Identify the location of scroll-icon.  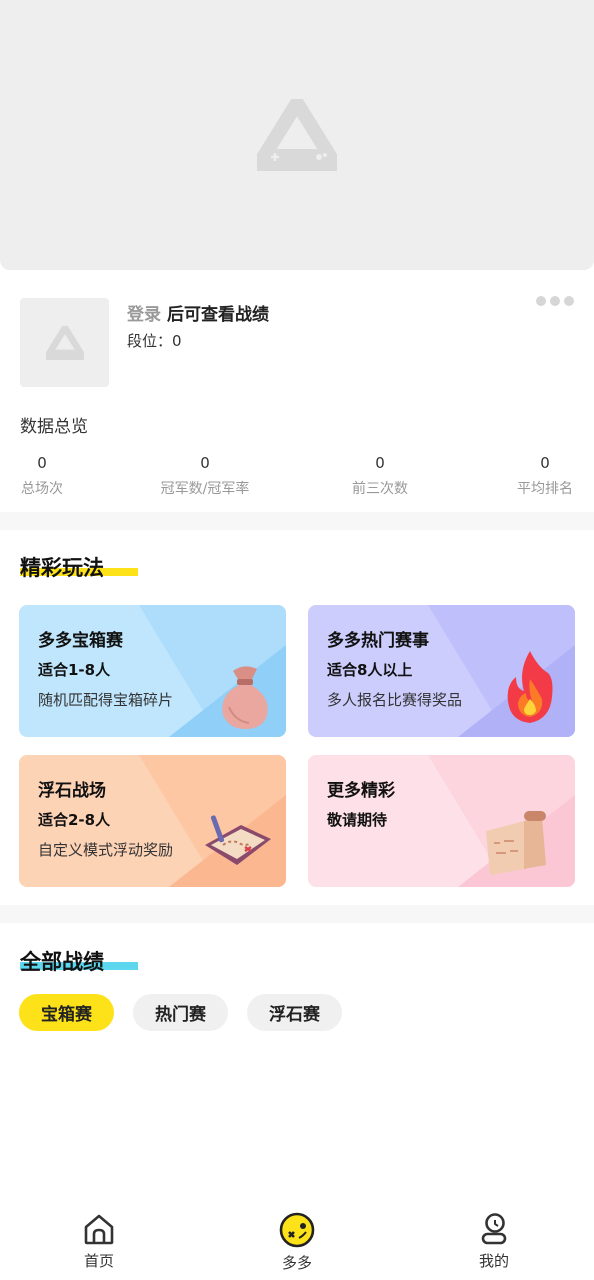
(516, 843).